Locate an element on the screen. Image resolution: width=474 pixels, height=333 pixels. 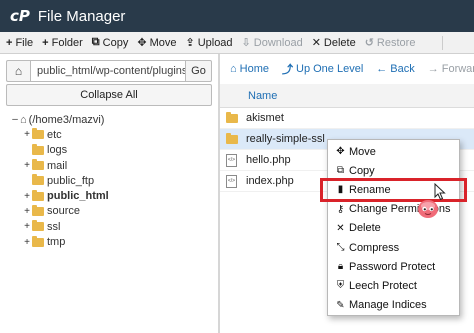
menu-item-label: Compress is located at coordinates (374, 247).